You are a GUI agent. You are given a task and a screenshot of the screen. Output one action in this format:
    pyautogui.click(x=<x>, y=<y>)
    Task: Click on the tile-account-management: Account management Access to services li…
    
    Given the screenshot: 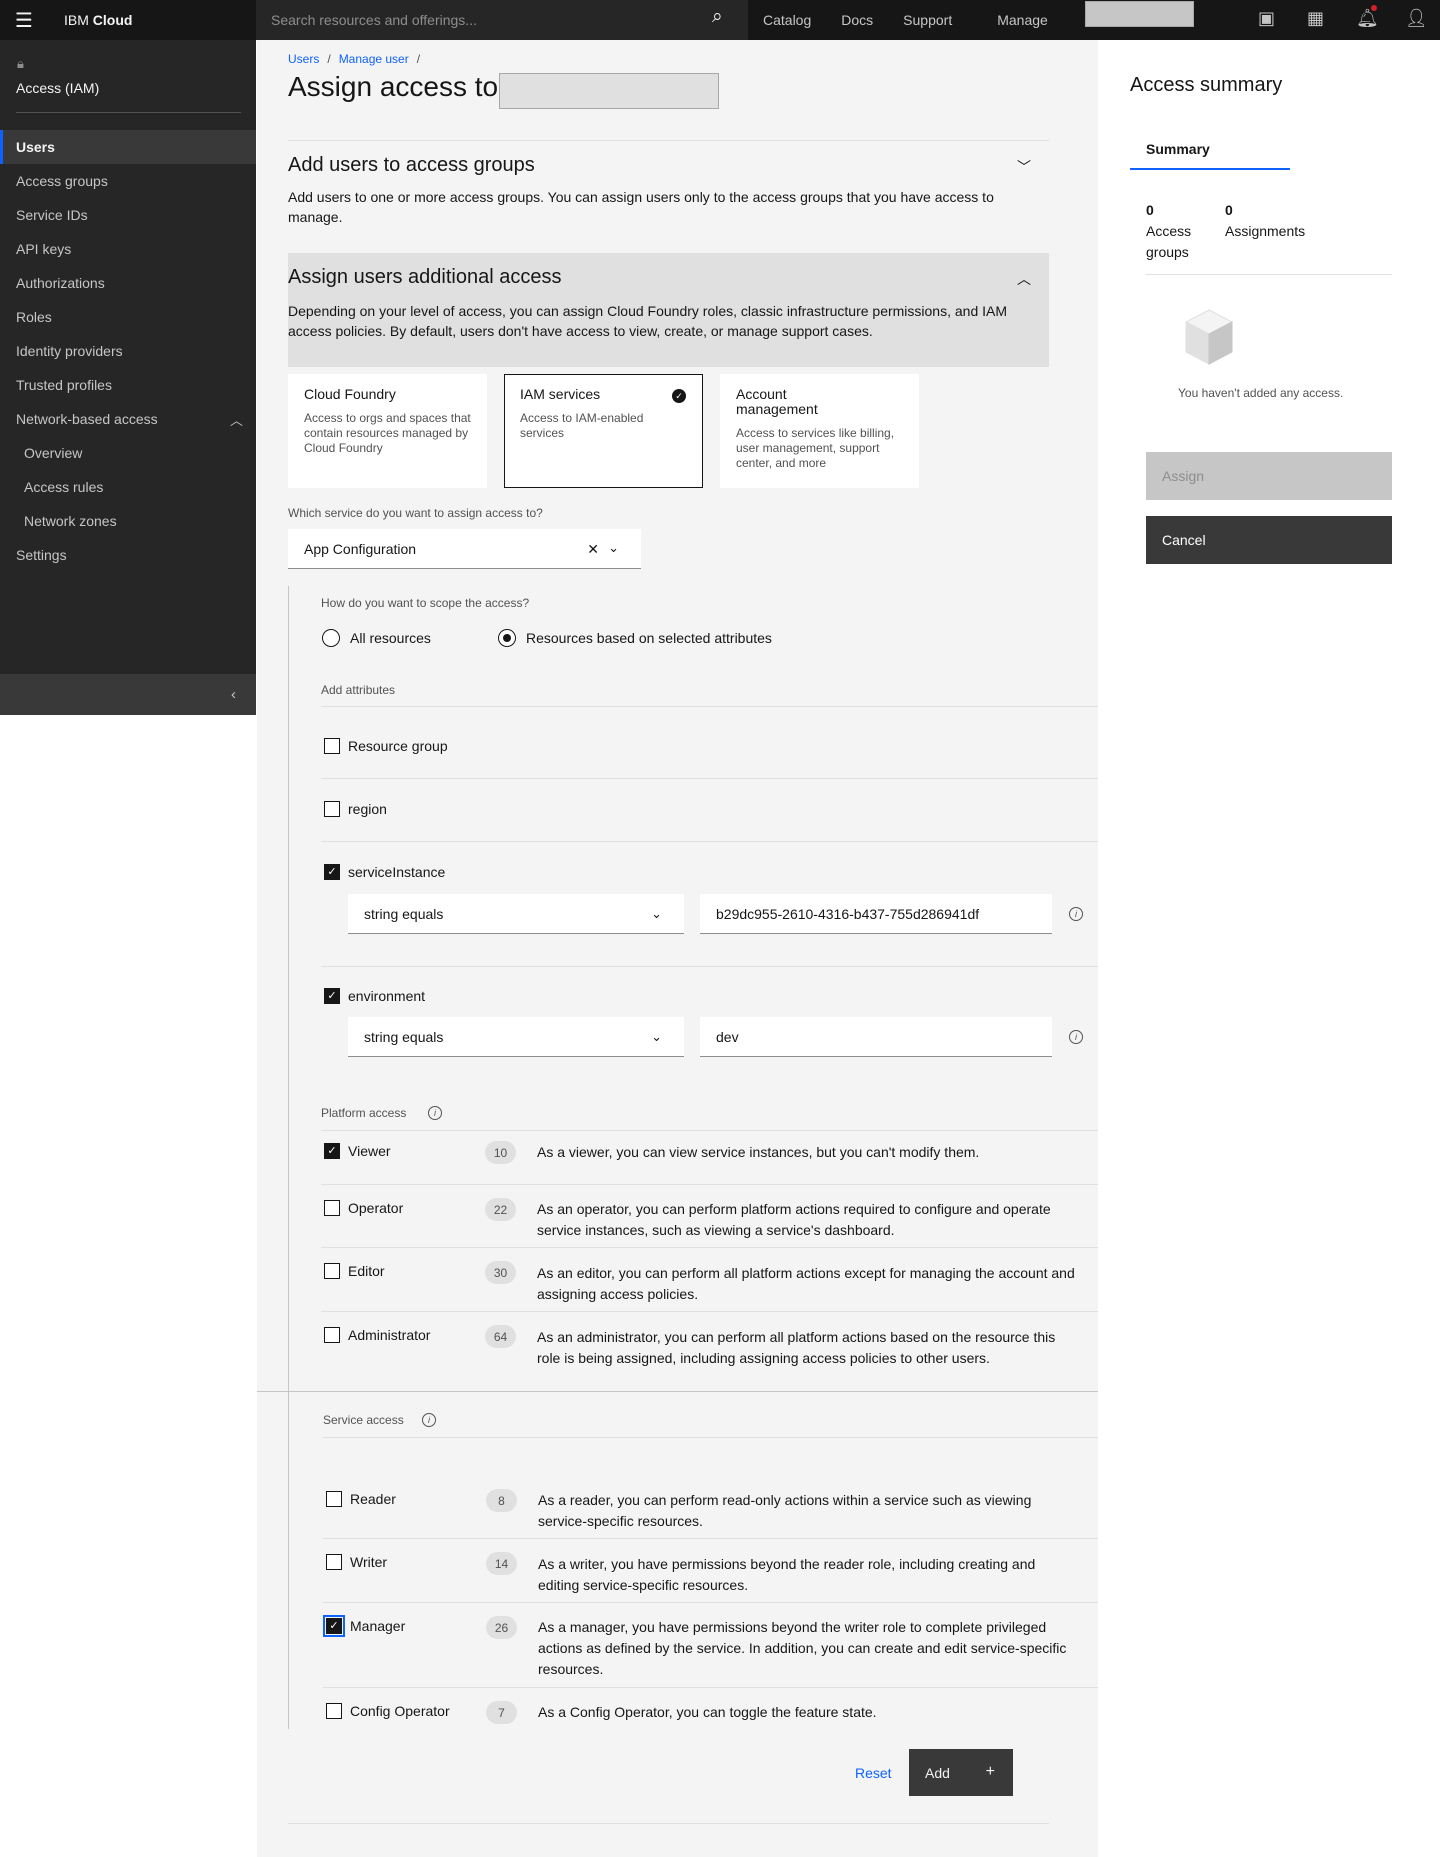 What is the action you would take?
    pyautogui.click(x=819, y=431)
    